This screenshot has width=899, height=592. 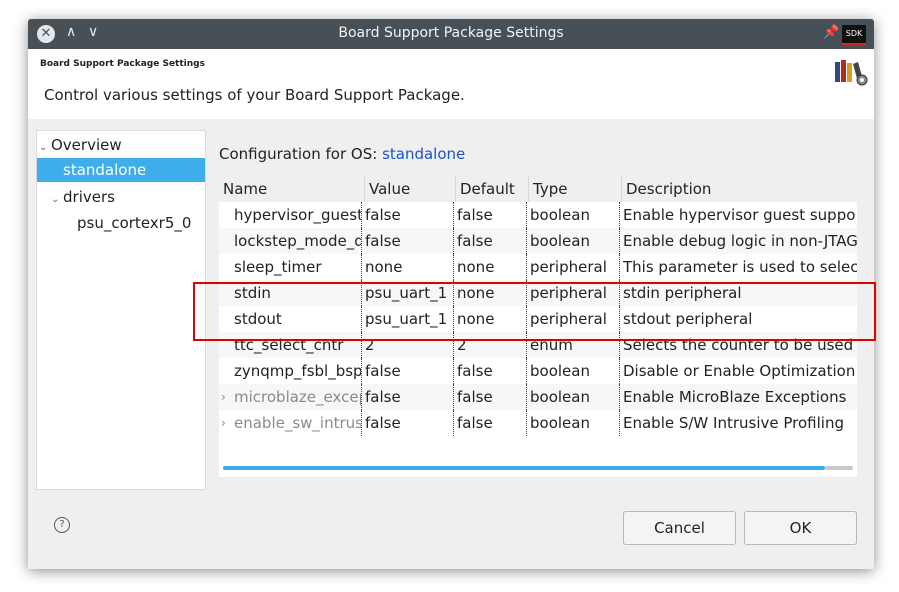 I want to click on tree-item-drivers: ⌄ drivers, so click(x=83, y=197).